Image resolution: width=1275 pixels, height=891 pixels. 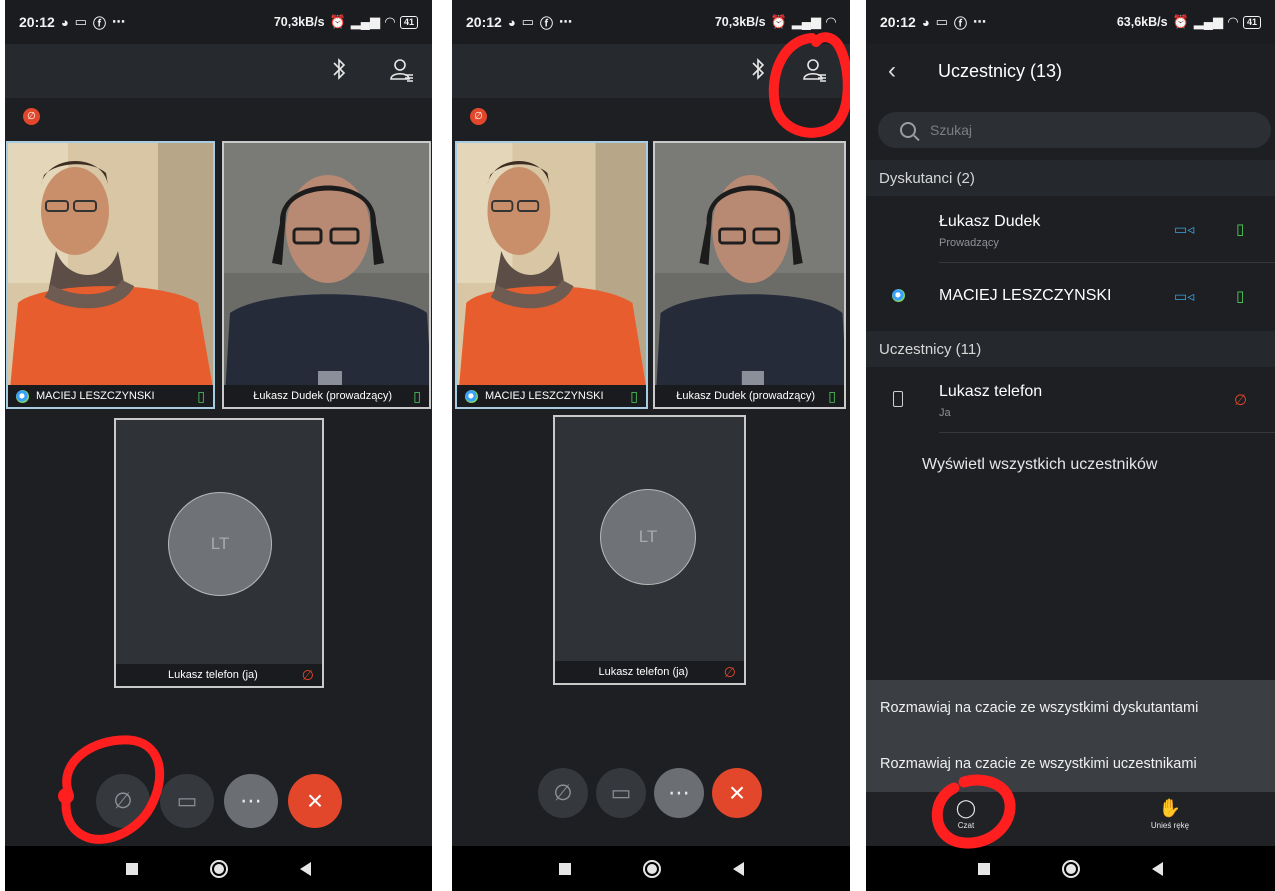 What do you see at coordinates (892, 71) in the screenshot?
I see `back-arrow-icon: ‹` at bounding box center [892, 71].